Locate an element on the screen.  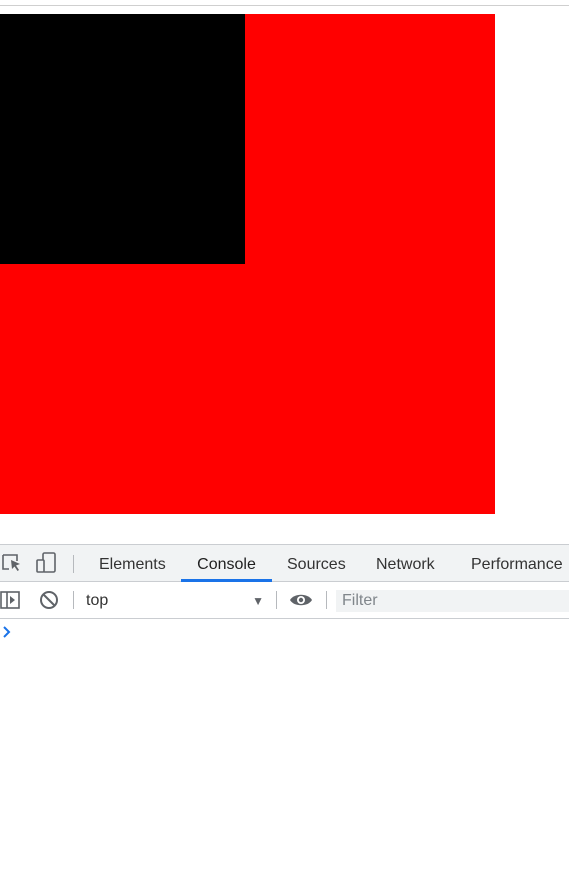
tab-network: Network is located at coordinates (405, 563).